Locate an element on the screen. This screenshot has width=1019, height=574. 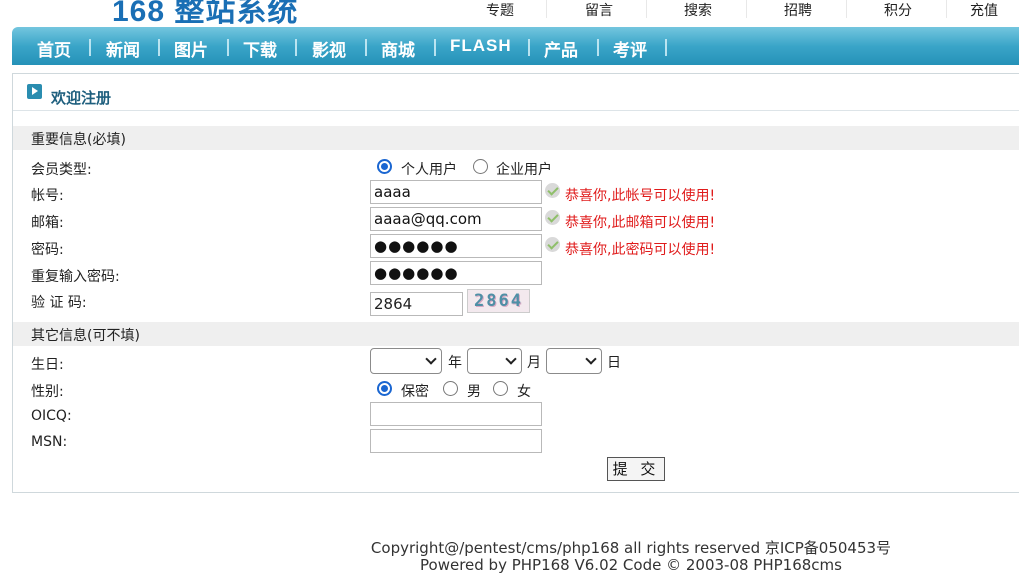
email-input: aaaa@qq.com is located at coordinates (456, 219).